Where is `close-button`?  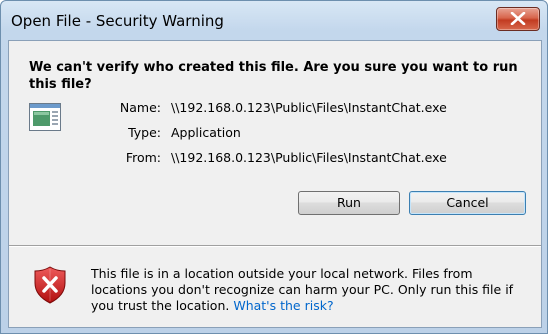
close-button is located at coordinates (518, 19).